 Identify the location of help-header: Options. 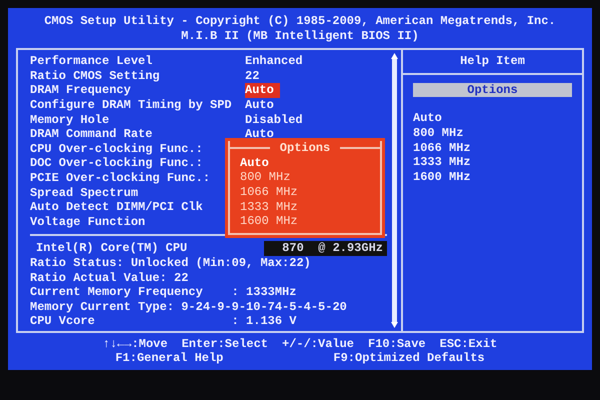
(492, 90).